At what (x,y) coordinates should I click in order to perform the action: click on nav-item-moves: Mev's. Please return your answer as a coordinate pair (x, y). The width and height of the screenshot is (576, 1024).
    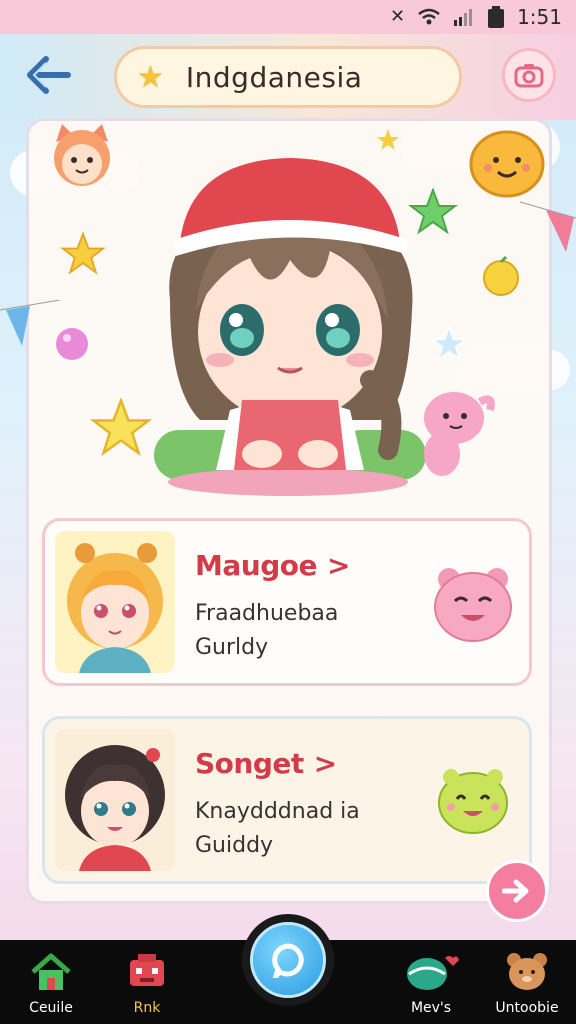
    Looking at the image, I should click on (431, 985).